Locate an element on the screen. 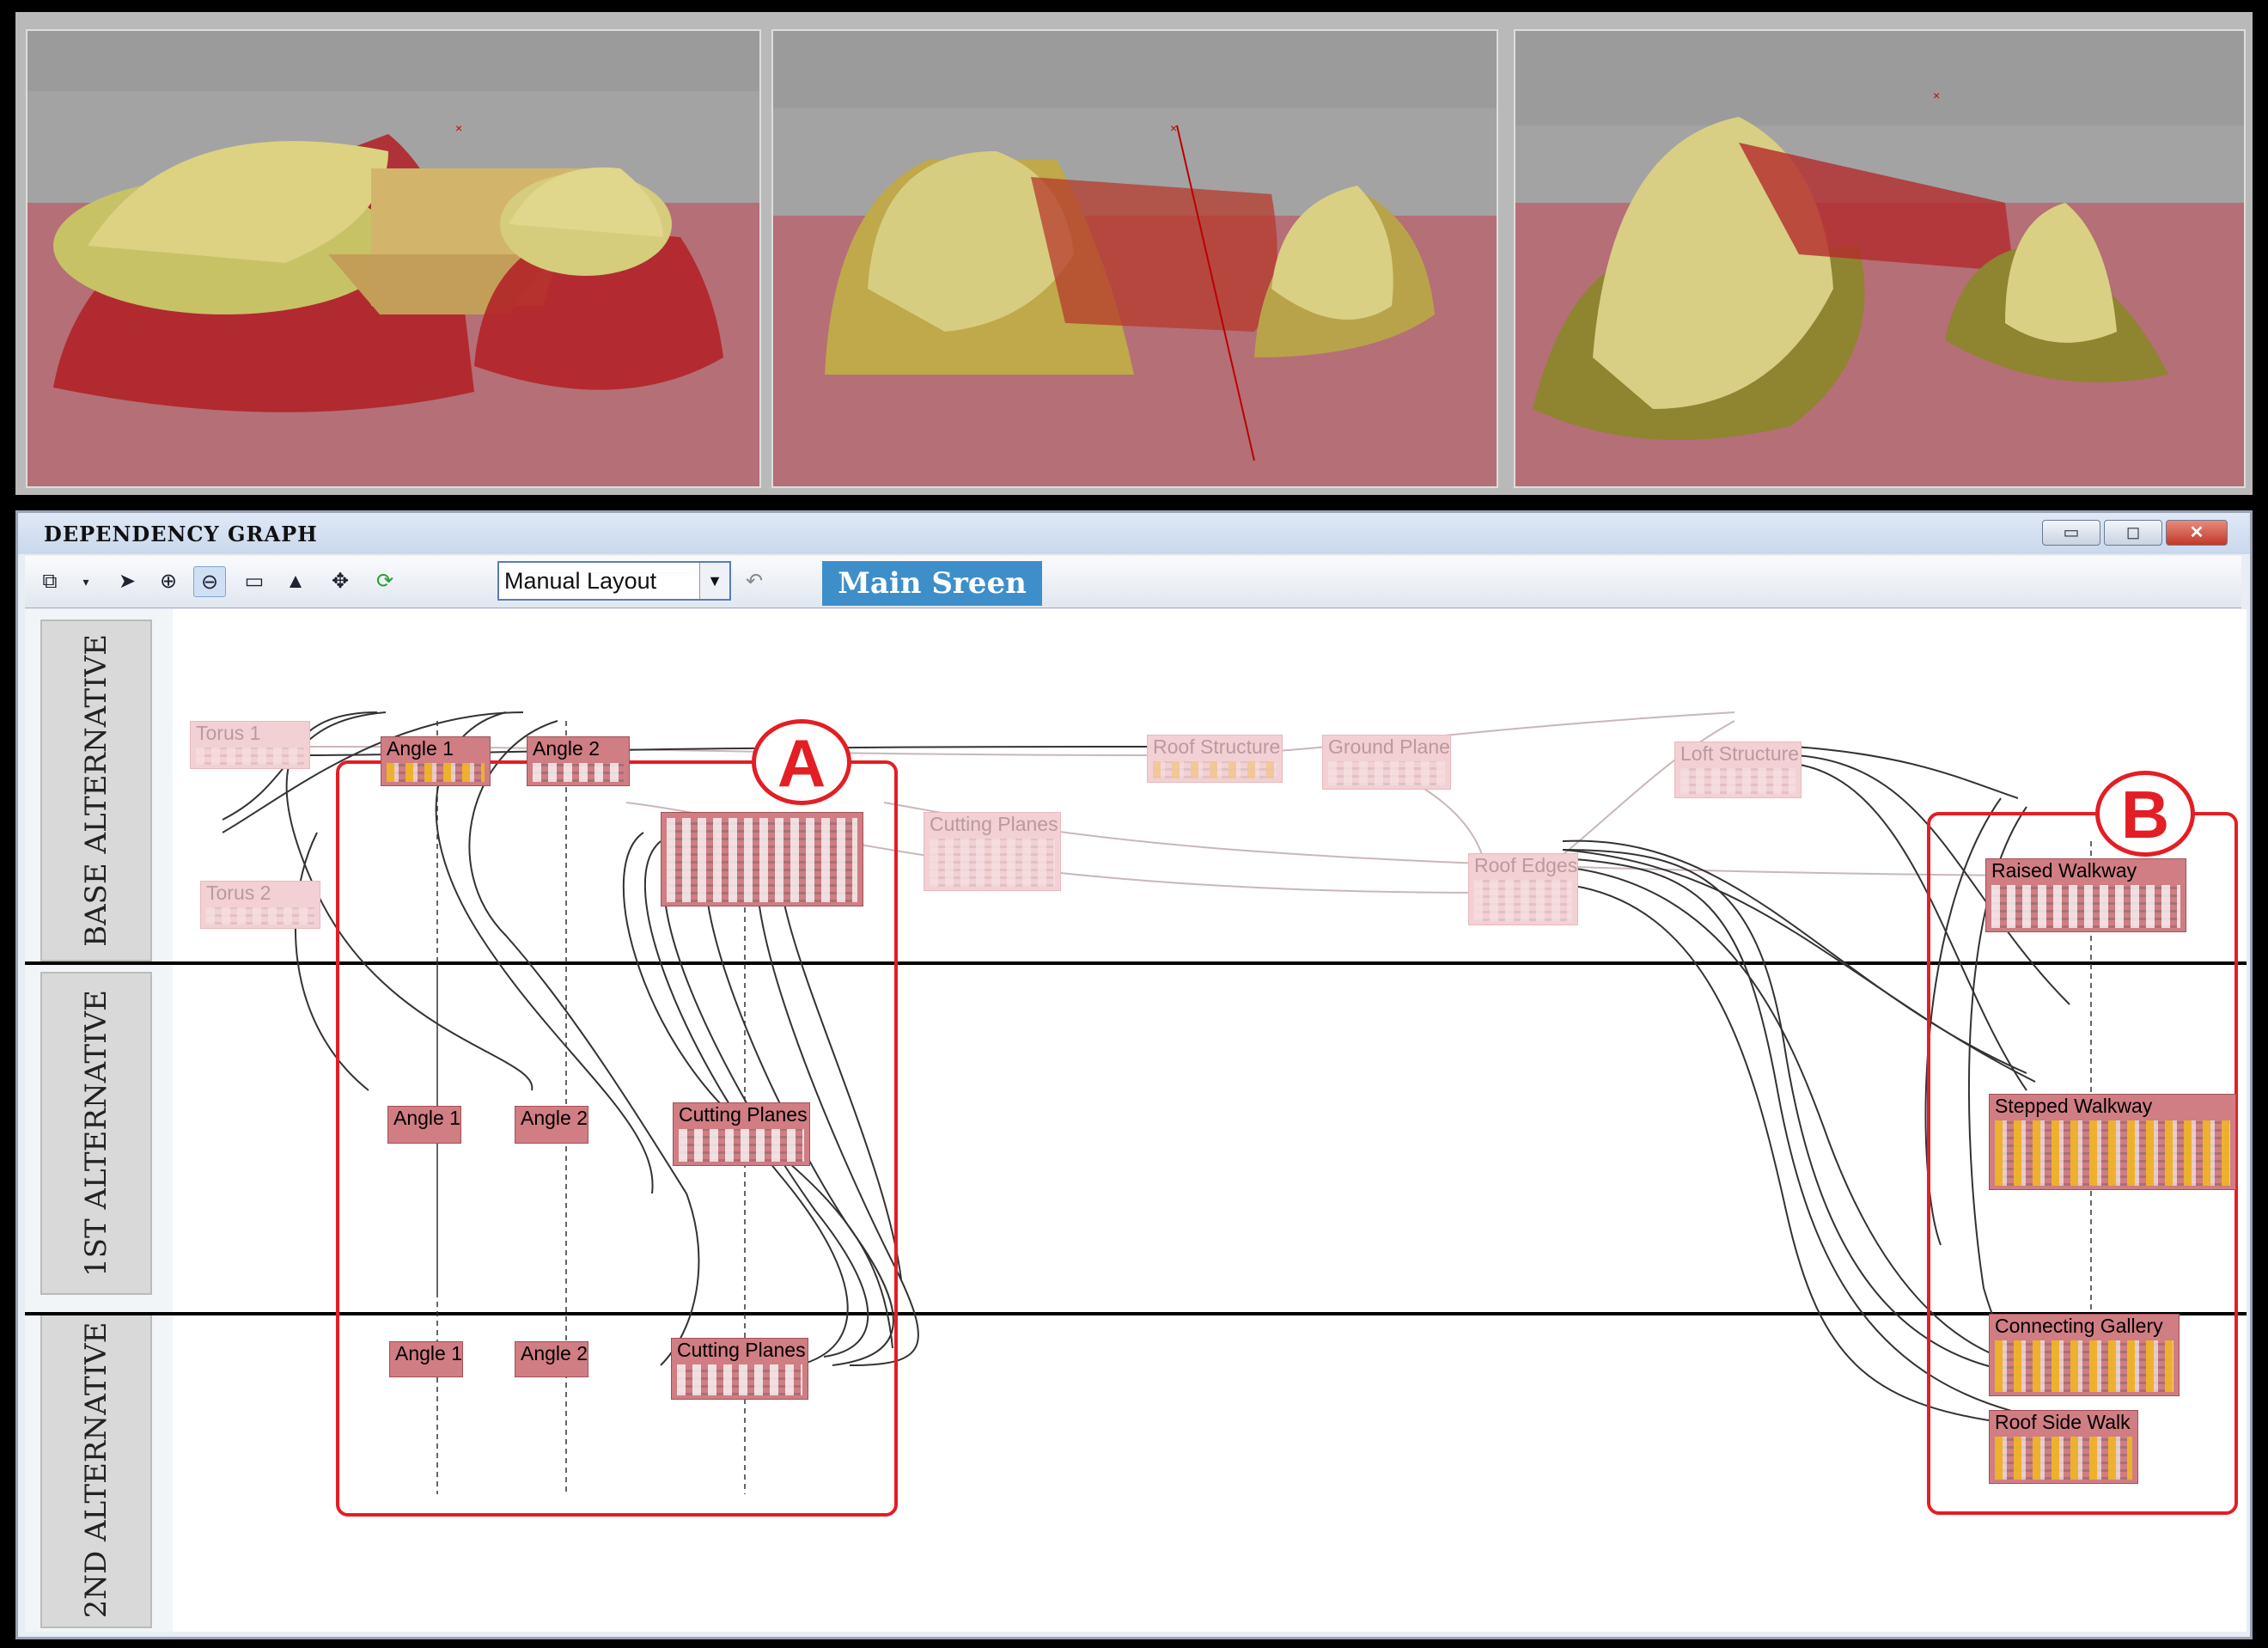 This screenshot has height=1648, width=2268. title-bar: DEPENDENCY GRAPH ▭ ◻ ✕ is located at coordinates (1134, 533).